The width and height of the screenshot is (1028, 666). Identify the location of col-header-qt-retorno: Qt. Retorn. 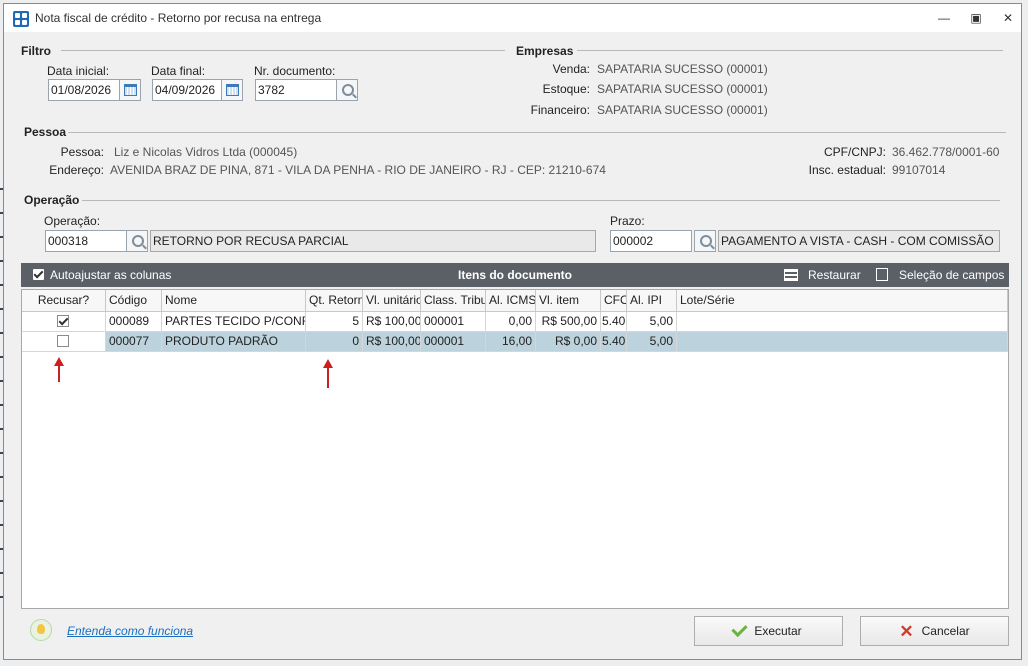
(334, 301).